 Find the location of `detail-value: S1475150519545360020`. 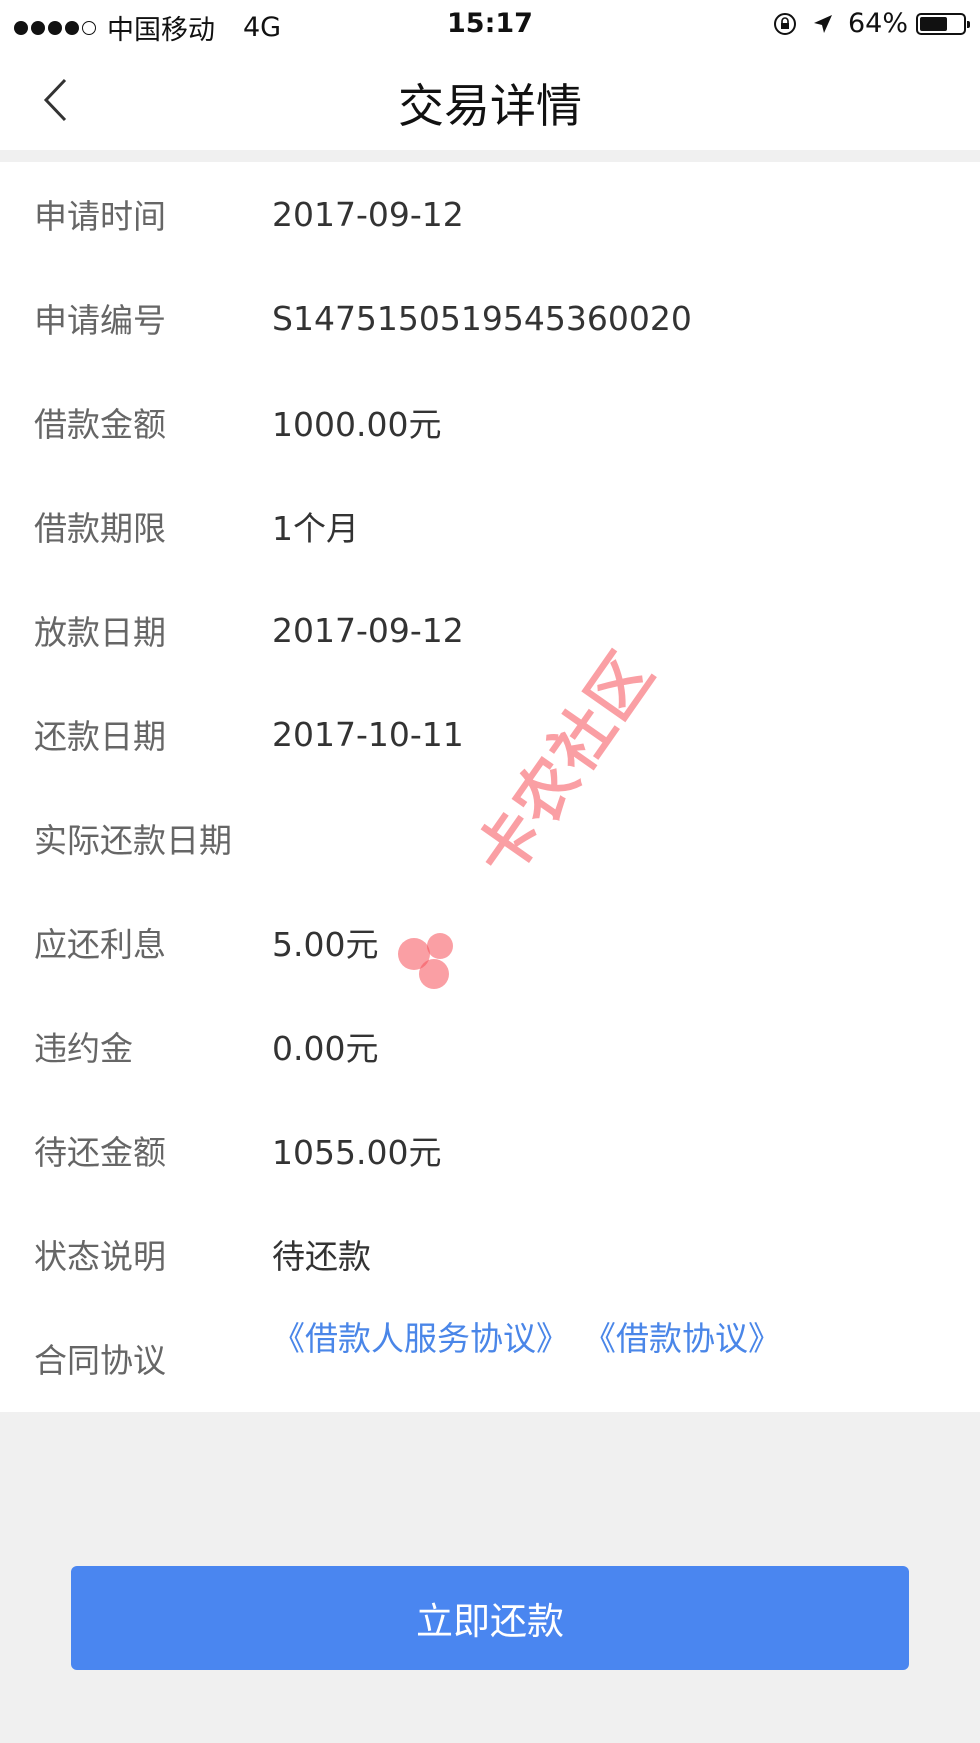

detail-value: S1475150519545360020 is located at coordinates (482, 318).